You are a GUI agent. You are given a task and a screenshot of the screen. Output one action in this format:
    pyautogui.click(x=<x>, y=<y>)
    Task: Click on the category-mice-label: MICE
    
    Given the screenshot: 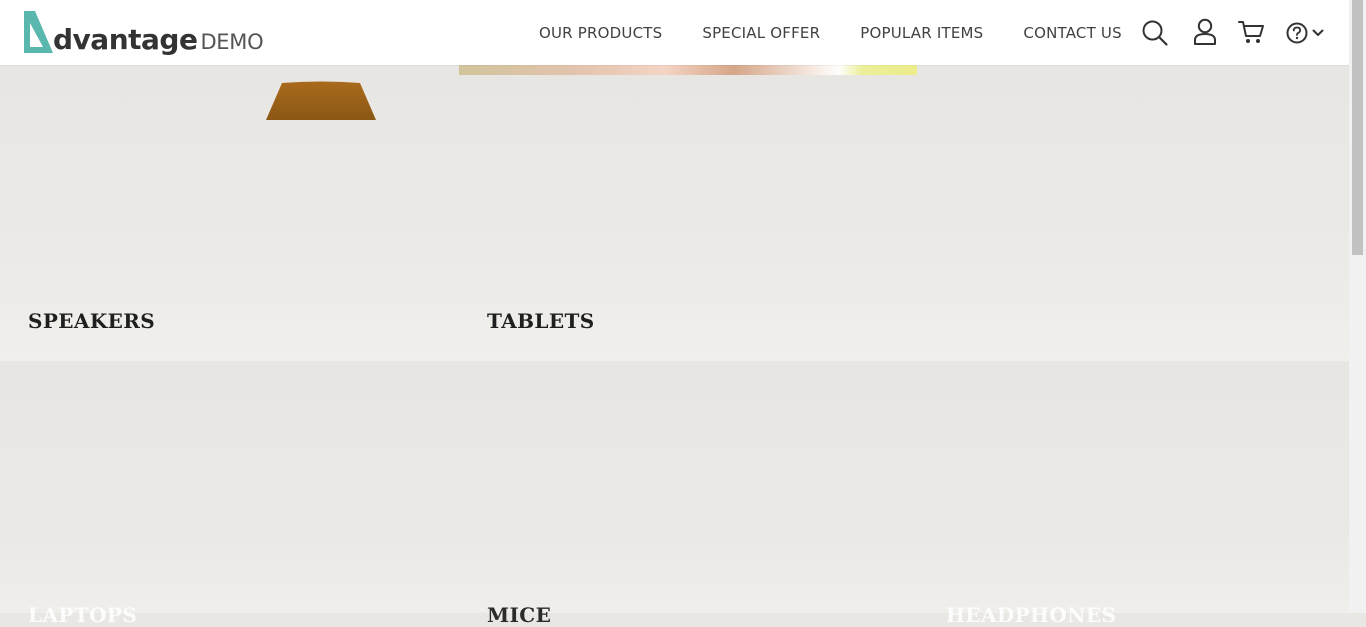 What is the action you would take?
    pyautogui.click(x=519, y=615)
    